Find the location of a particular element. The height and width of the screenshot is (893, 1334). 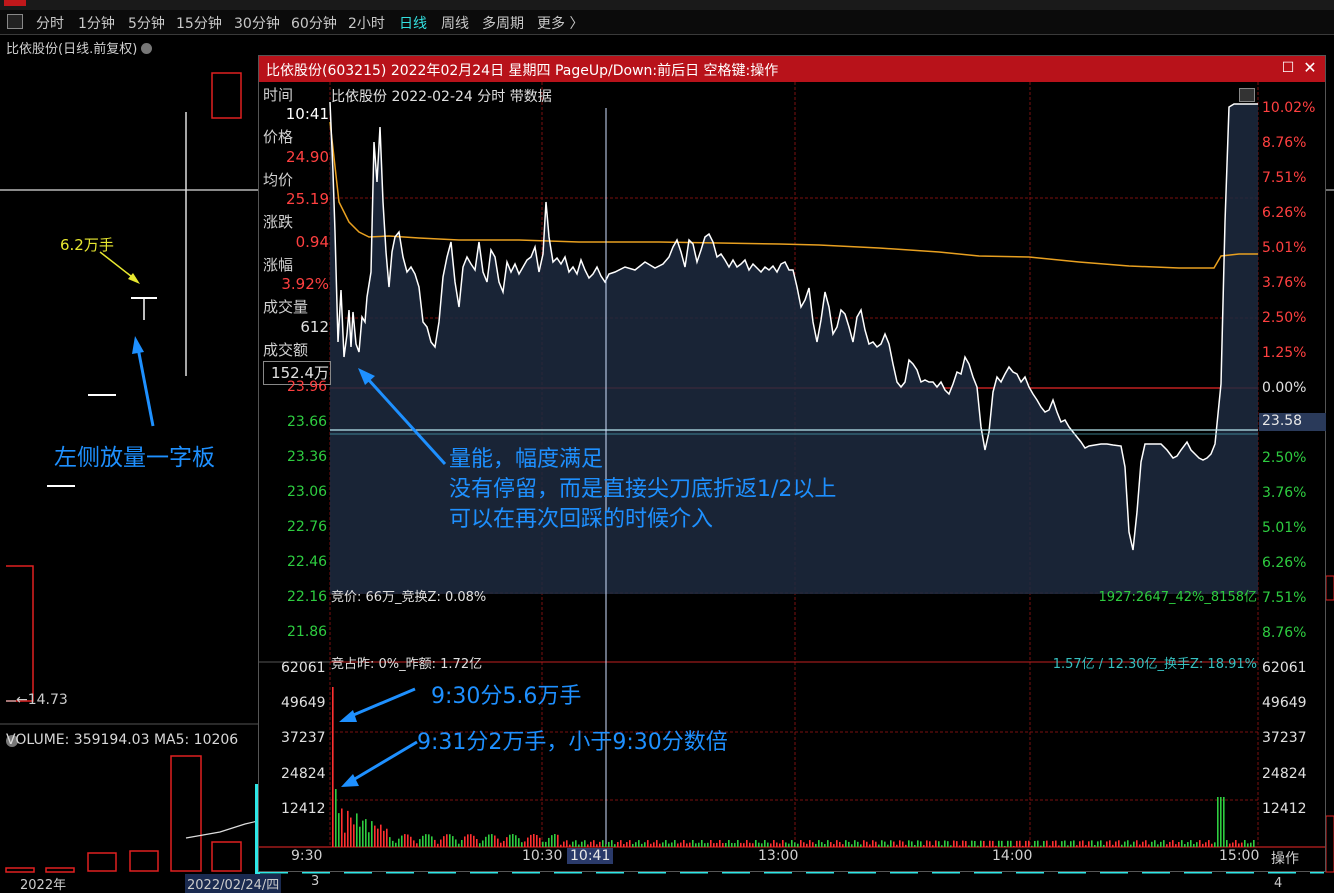

price-pointer-label: ←14.73 is located at coordinates (42, 700).